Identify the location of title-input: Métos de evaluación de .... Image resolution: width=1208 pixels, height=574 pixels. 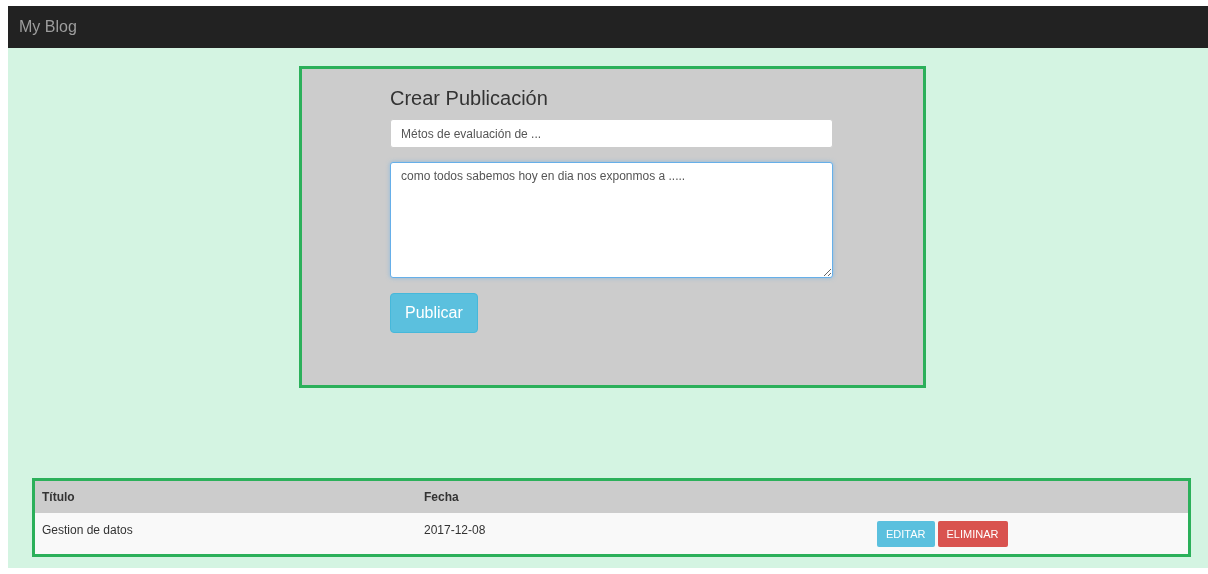
(611, 133).